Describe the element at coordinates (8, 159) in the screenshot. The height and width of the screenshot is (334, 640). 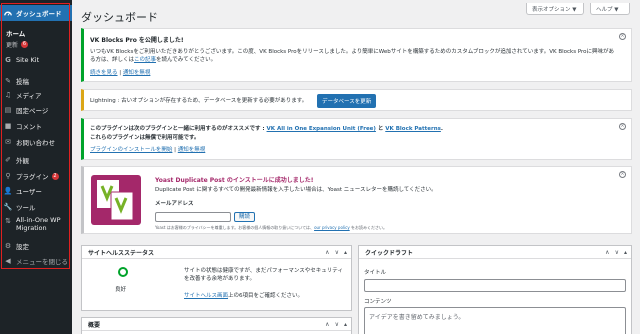
I see `brush-icon: ✐` at that location.